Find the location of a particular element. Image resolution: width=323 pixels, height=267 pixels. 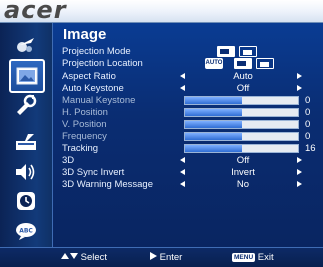

language-icon: ABC is located at coordinates (26, 231).